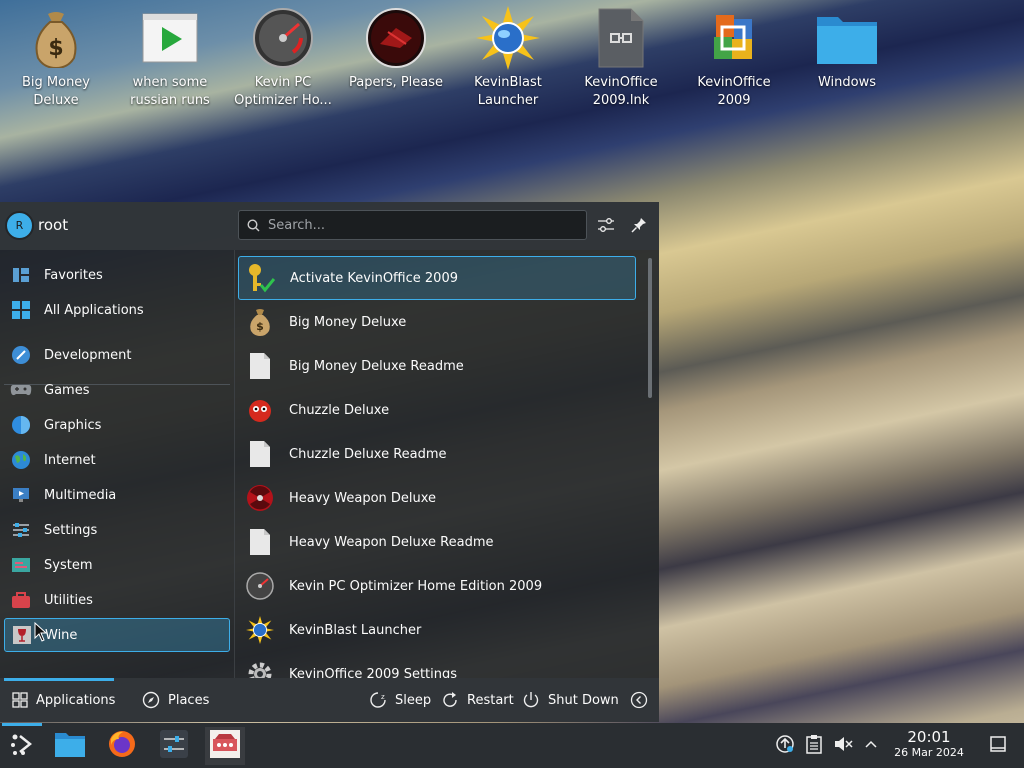 Image resolution: width=1024 pixels, height=768 pixels. I want to click on tray-updates, so click(785, 746).